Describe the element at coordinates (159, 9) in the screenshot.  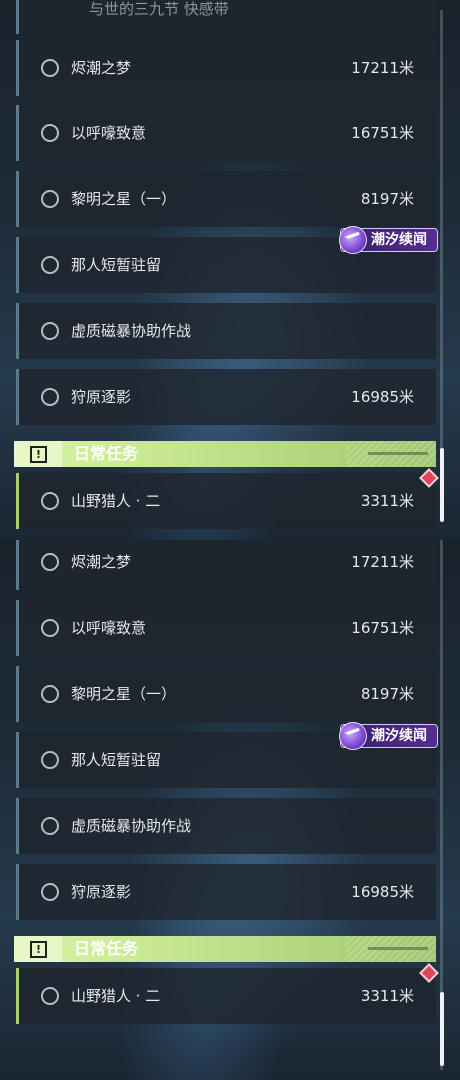
I see `quest-name-cutoff: 与世的三九节 快感带` at that location.